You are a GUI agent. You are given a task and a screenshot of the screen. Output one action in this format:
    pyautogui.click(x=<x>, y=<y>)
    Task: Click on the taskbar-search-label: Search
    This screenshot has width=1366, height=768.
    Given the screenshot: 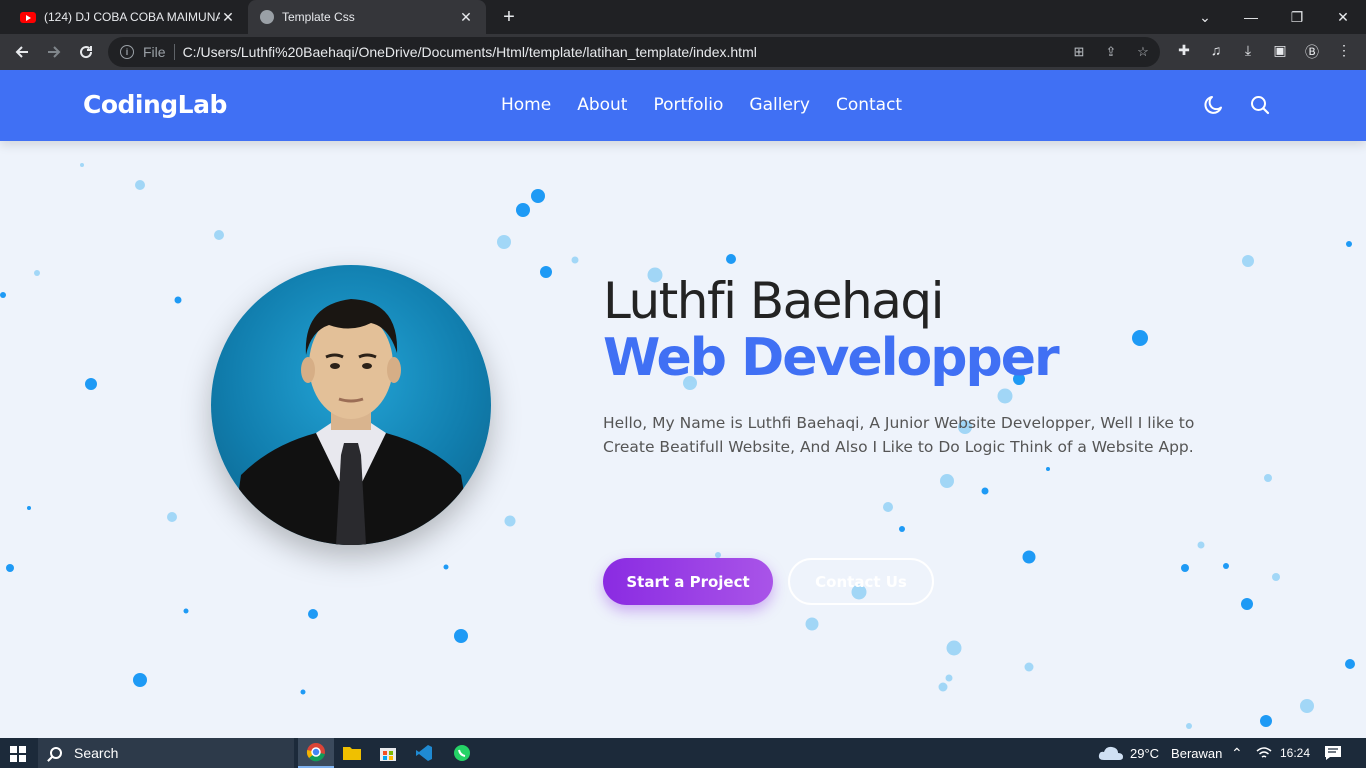 What is the action you would take?
    pyautogui.click(x=96, y=753)
    